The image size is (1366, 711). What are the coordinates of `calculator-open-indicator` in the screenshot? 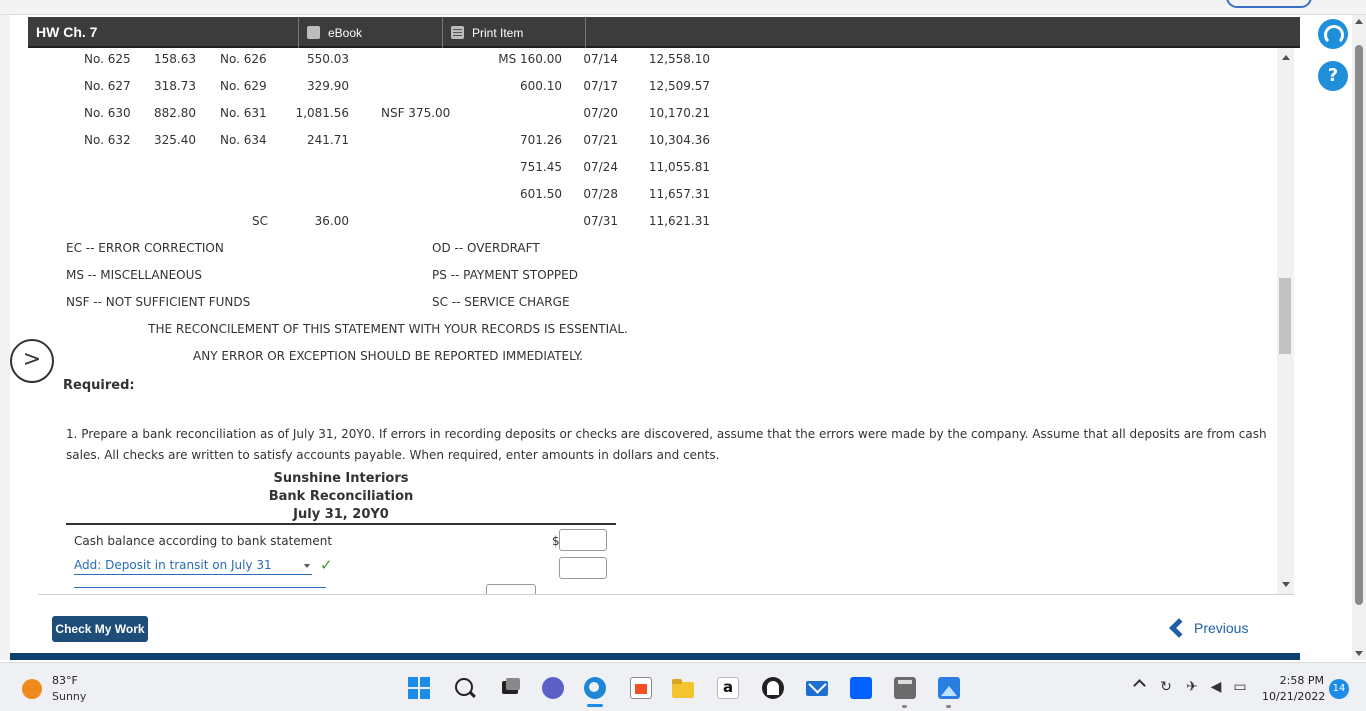 It's located at (904, 706).